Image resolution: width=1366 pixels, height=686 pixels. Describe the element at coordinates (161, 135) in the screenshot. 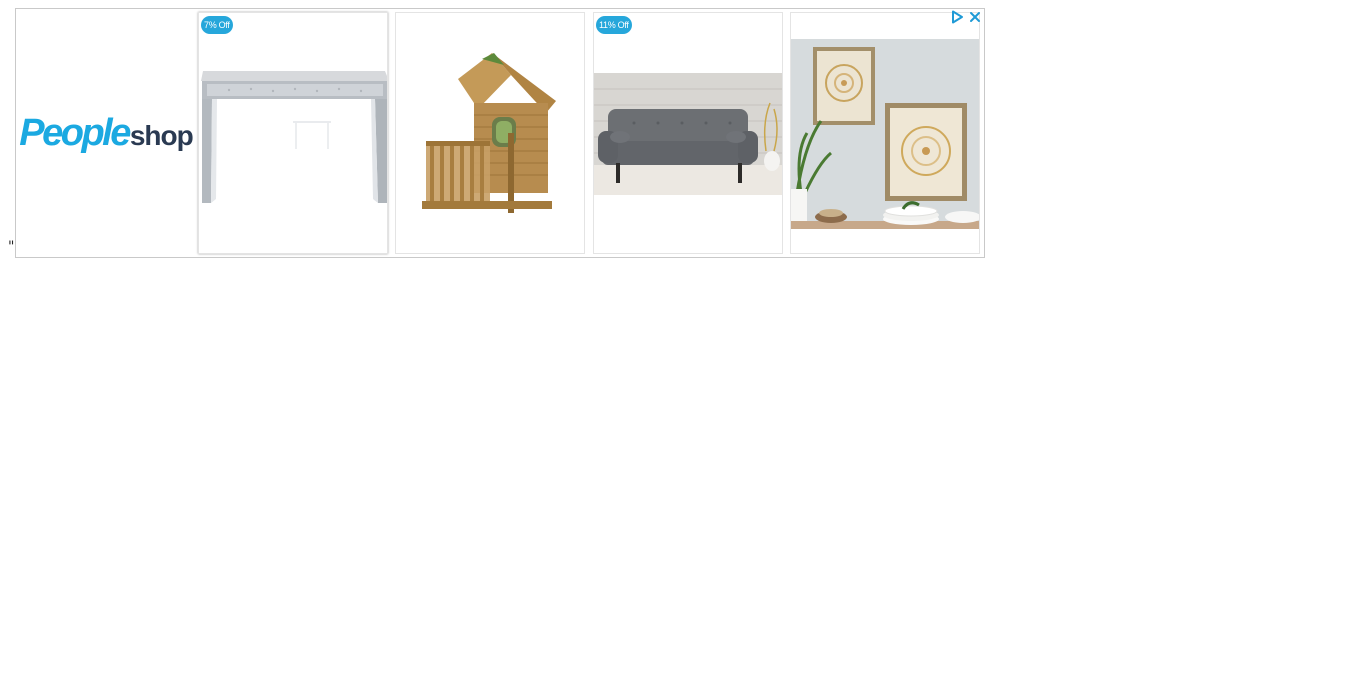

I see `logo-shop-text: shop` at that location.